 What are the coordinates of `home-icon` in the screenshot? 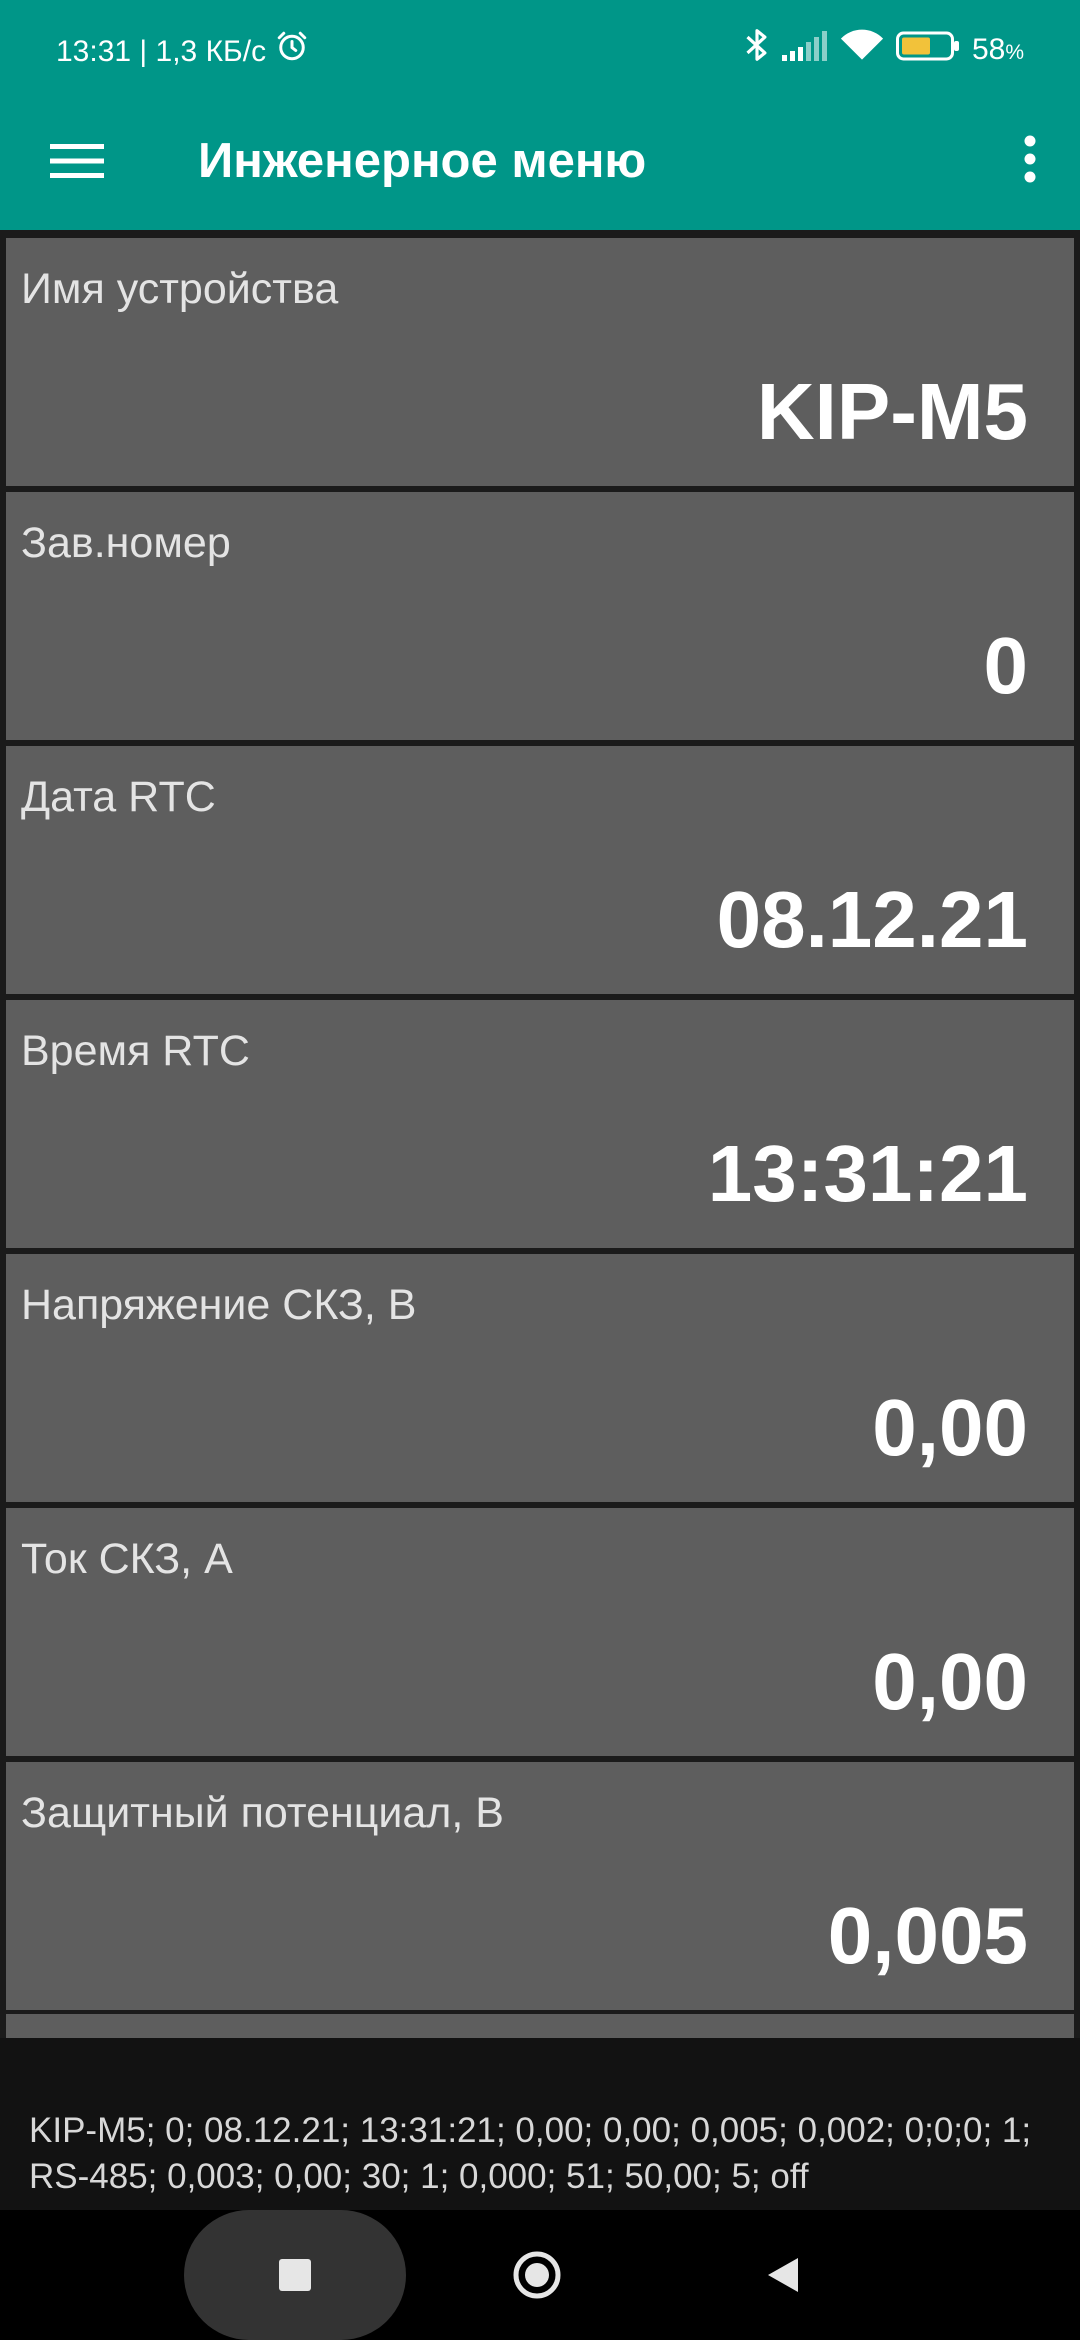 It's located at (537, 2277).